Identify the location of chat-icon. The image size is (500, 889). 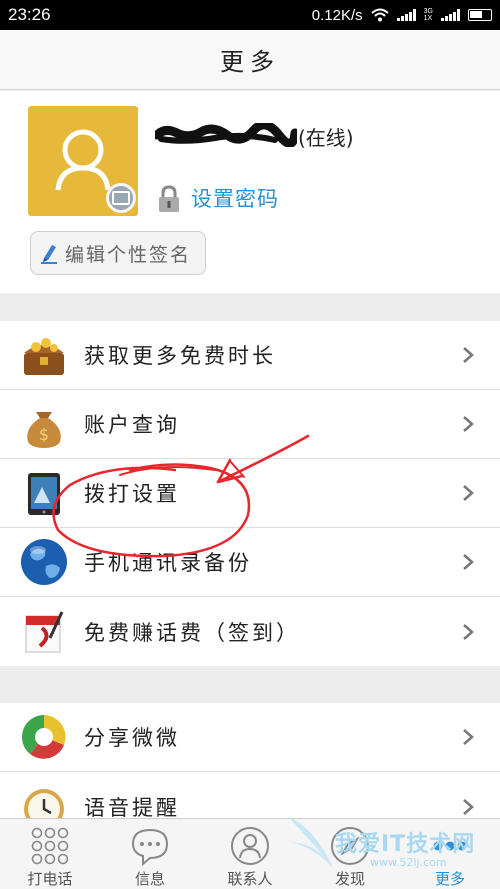
(150, 847).